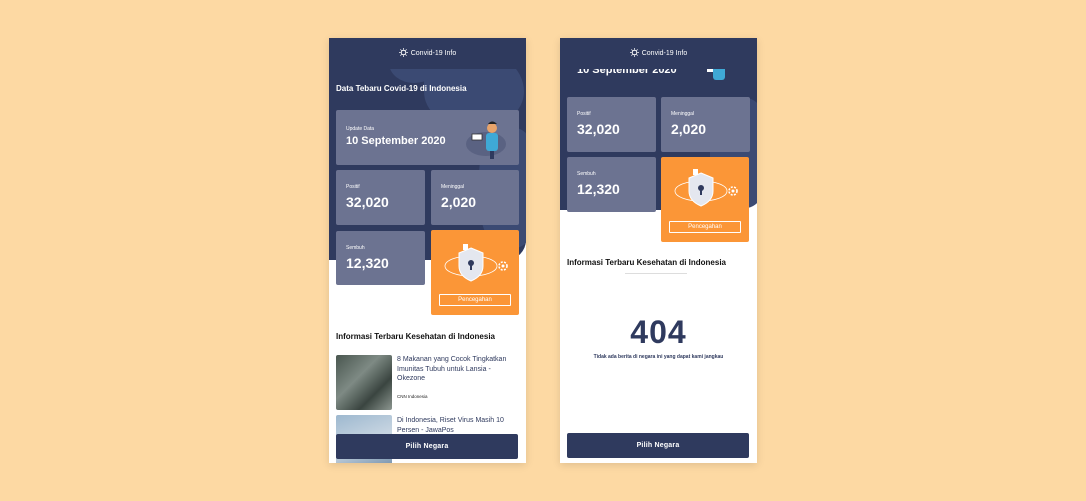  I want to click on hero-title: Data Tebaru Covid-19 di Indonesia, so click(401, 88).